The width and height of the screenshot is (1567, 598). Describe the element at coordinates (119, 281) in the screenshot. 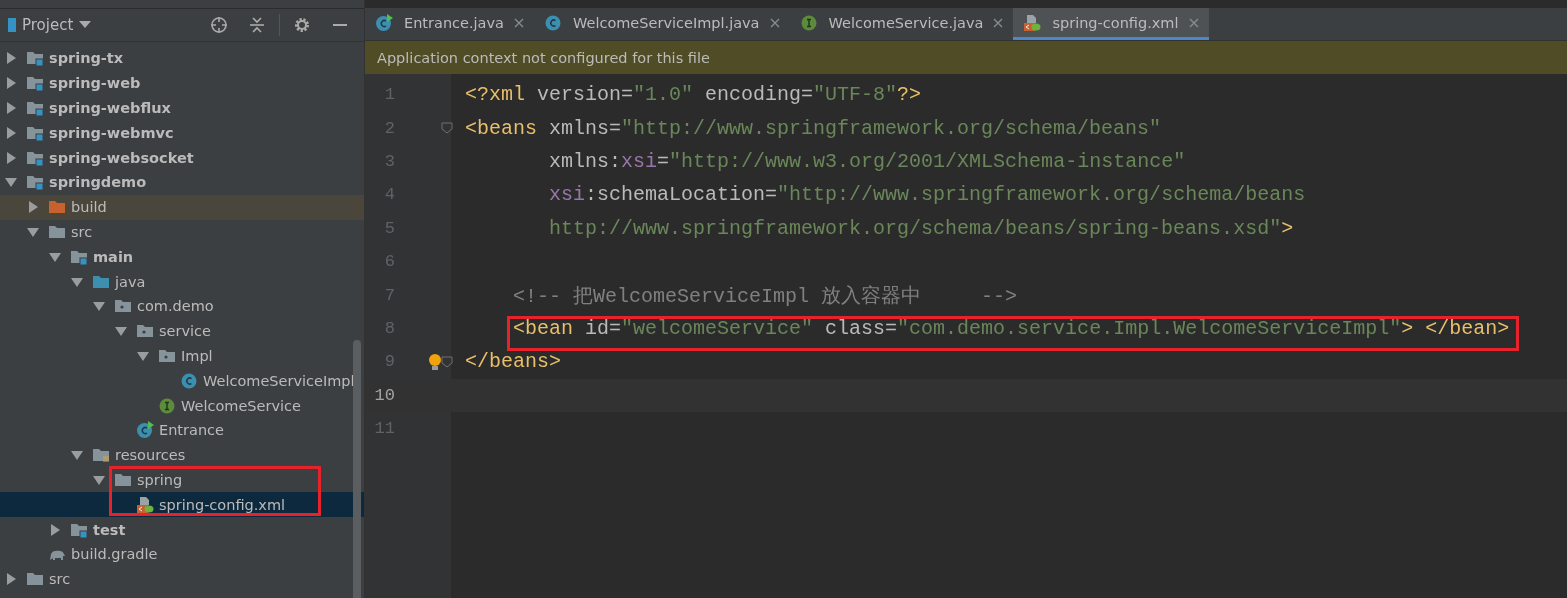

I see `tree-item: java` at that location.